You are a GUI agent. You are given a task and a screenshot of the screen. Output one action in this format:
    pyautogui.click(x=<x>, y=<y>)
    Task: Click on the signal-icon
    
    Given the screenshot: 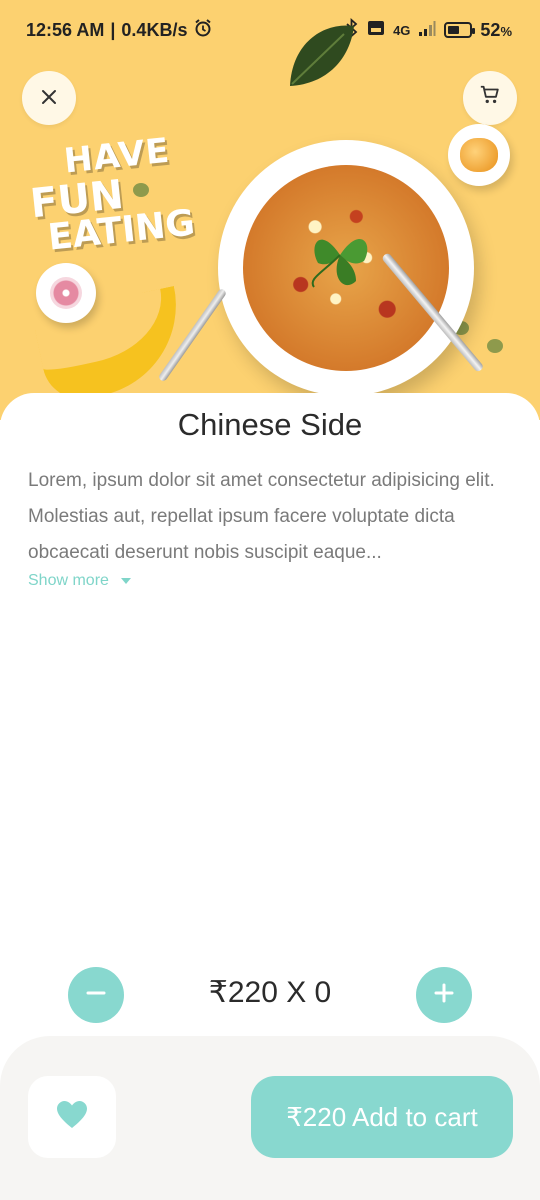 What is the action you would take?
    pyautogui.click(x=427, y=30)
    